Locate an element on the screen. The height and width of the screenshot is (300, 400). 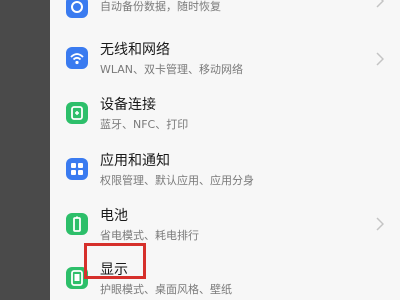
settings-item-subtitle: 省电模式、耗电排行 is located at coordinates (149, 235).